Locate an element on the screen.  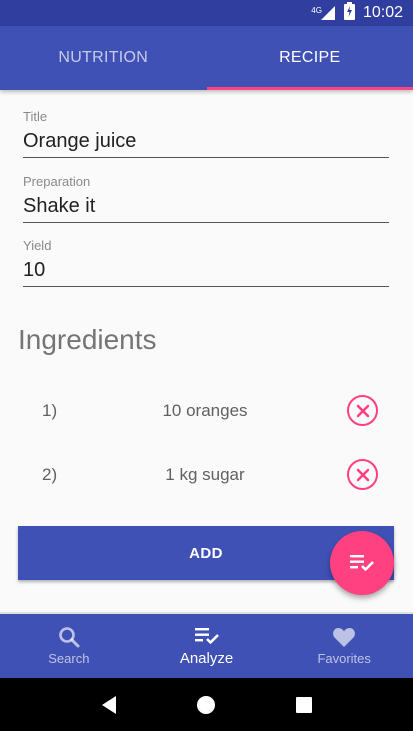
heart-icon is located at coordinates (344, 637).